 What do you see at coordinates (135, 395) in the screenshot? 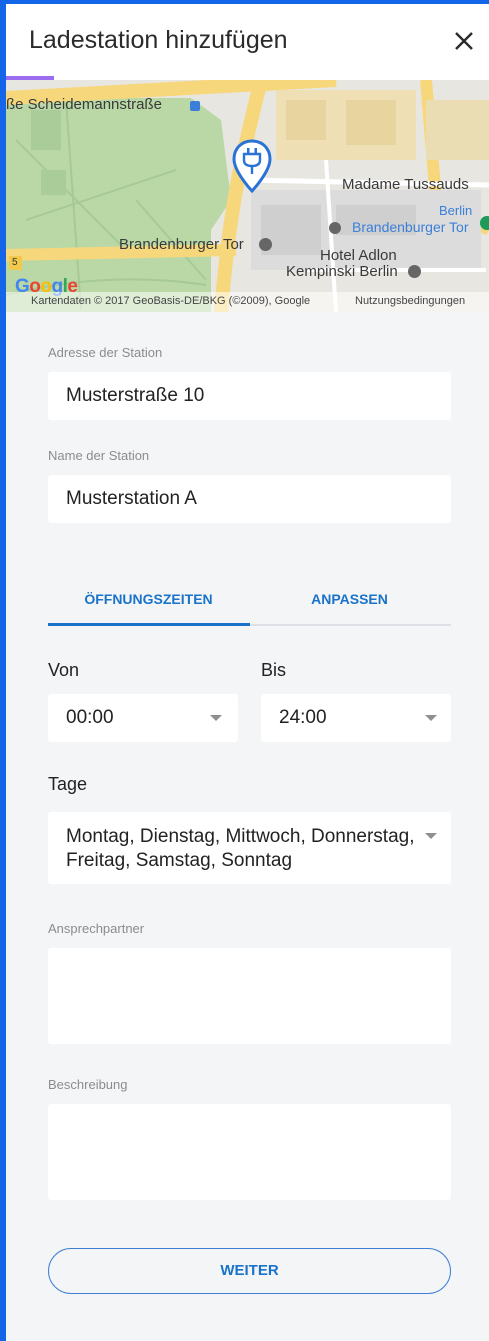
I see `address-value: Musterstraße 10` at bounding box center [135, 395].